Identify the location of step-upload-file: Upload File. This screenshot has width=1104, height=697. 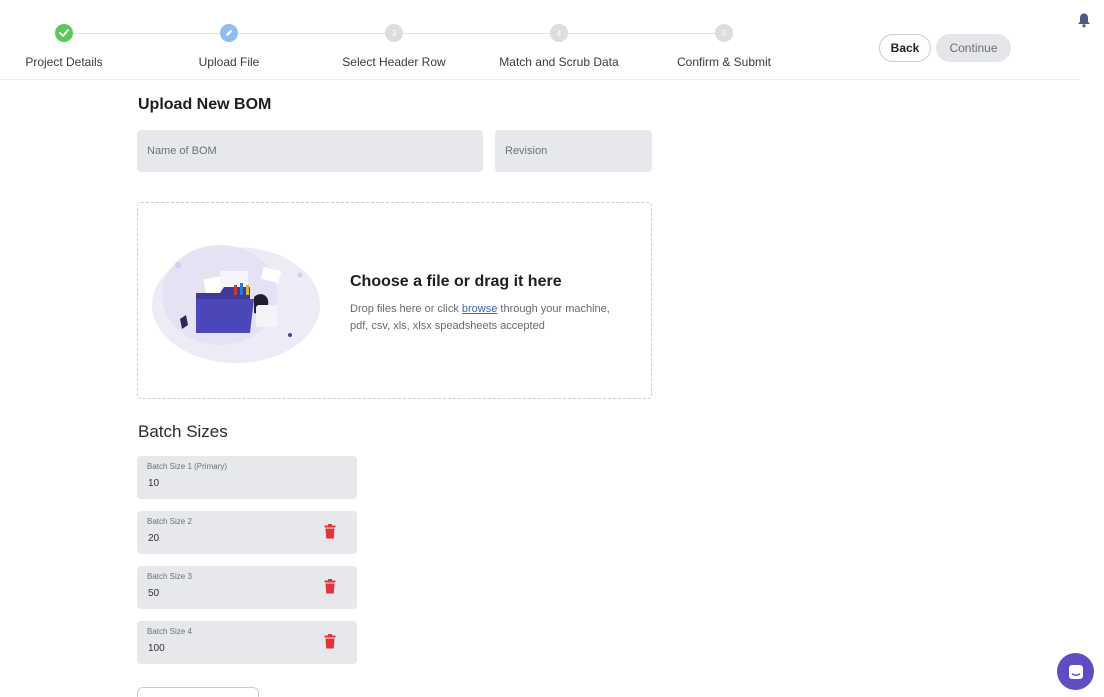
(229, 46).